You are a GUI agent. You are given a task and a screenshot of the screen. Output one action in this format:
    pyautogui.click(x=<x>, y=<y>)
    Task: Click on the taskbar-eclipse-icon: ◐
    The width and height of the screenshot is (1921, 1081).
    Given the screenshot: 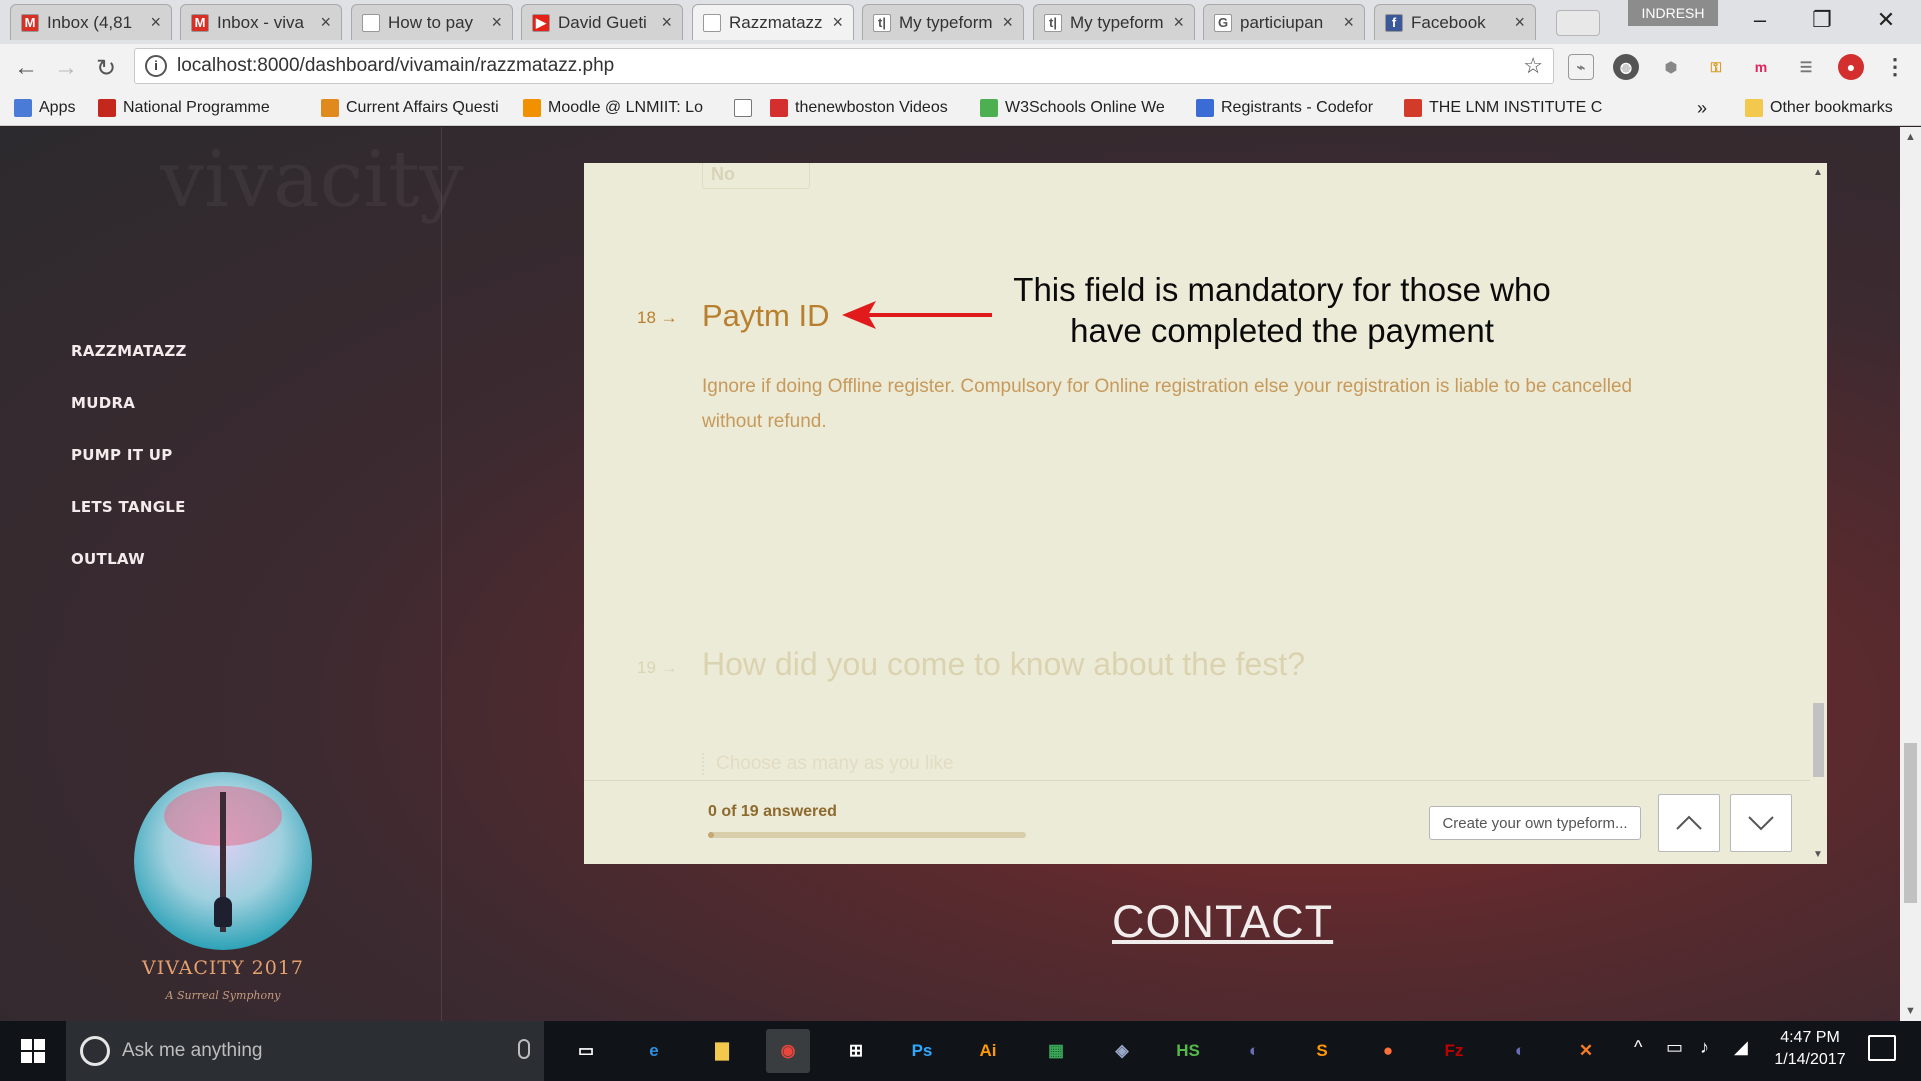 What is the action you would take?
    pyautogui.click(x=1254, y=1051)
    